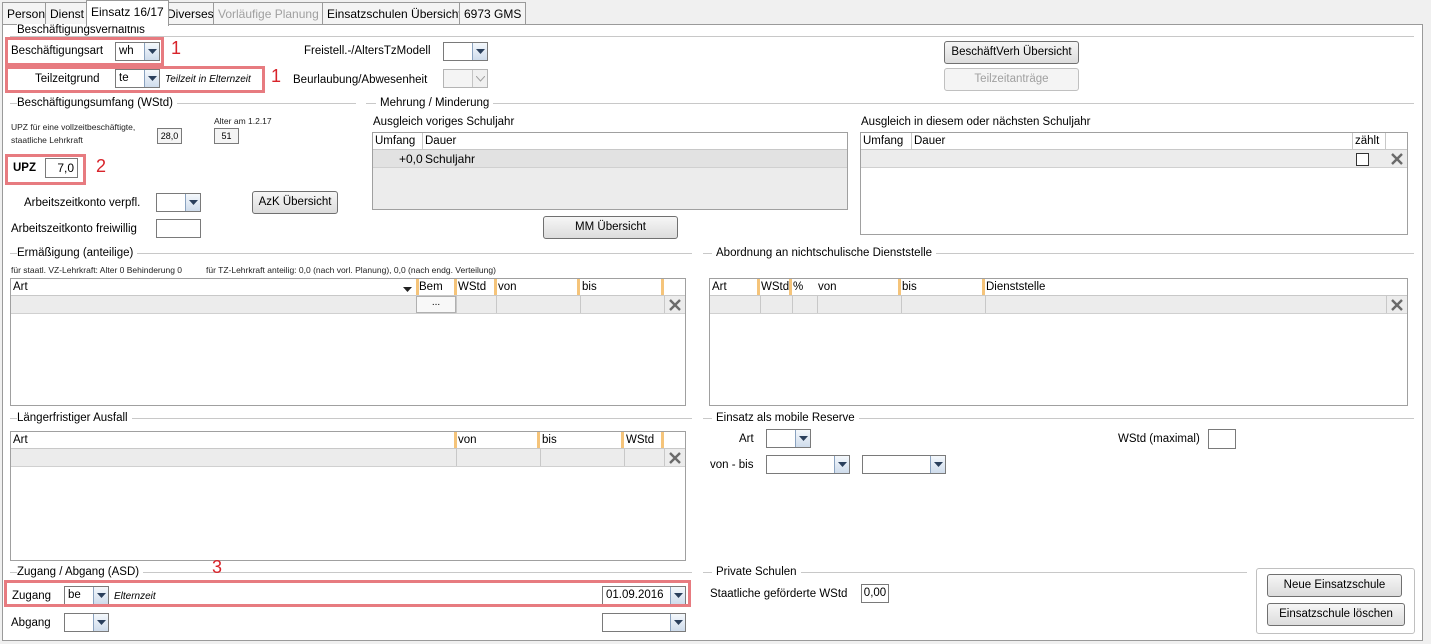 The width and height of the screenshot is (1431, 644). Describe the element at coordinates (779, 594) in the screenshot. I see `private-wstd-label: Staatliche geförderte WStd` at that location.